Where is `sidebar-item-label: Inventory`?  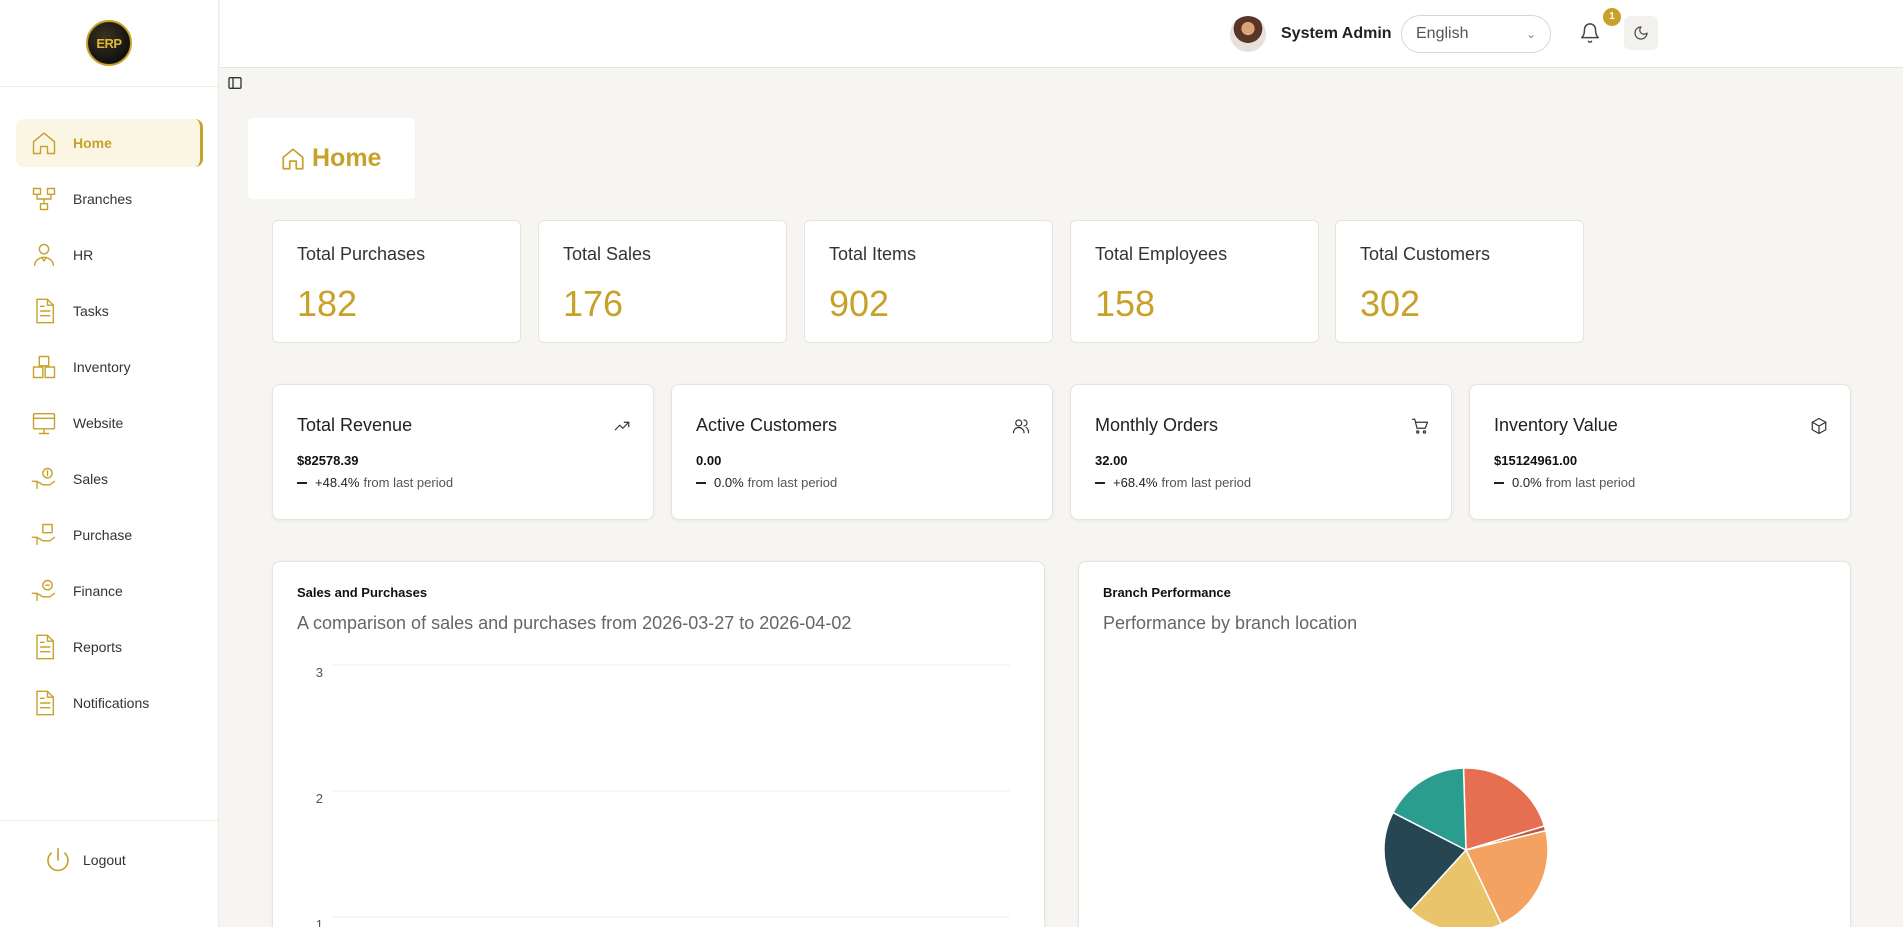
sidebar-item-label: Inventory is located at coordinates (102, 367).